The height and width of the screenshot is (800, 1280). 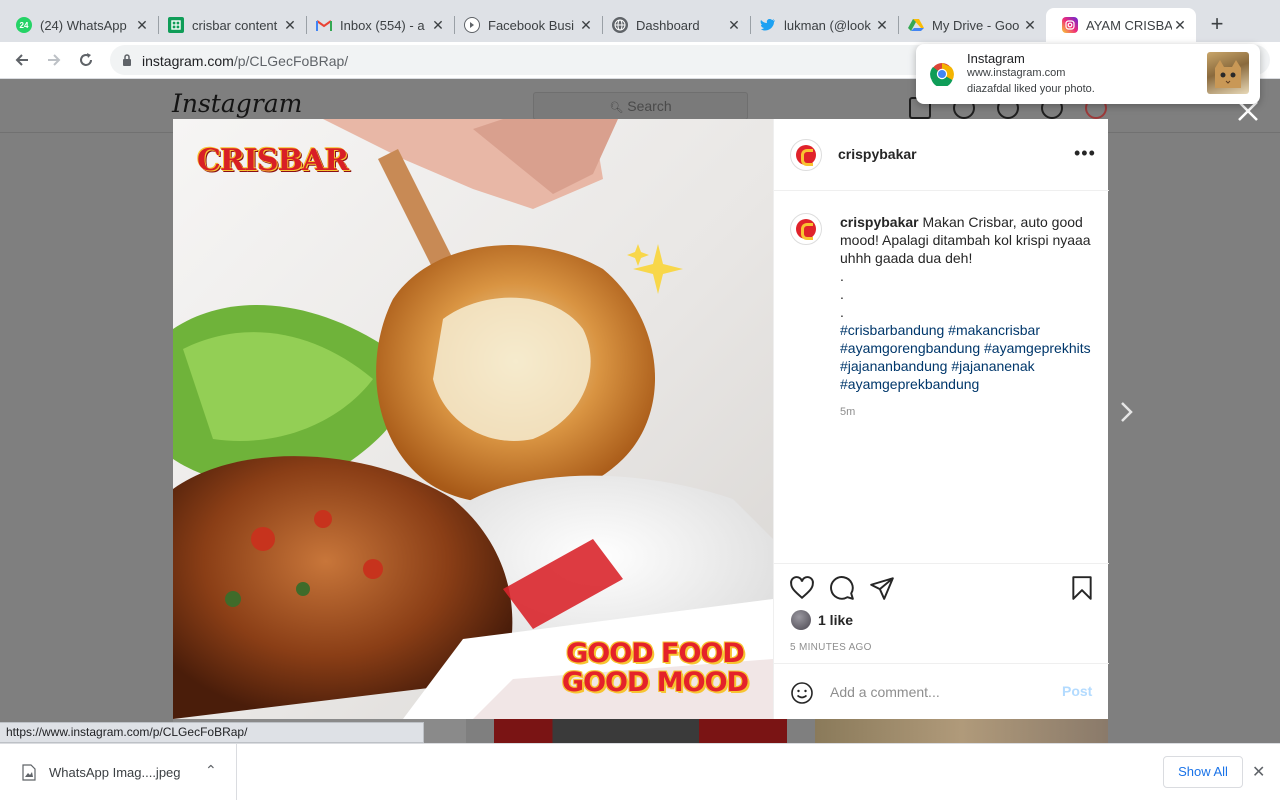 I want to click on status-bar-url: https://www.instagram.com/p/CLGecFoBRap/, so click(x=212, y=732).